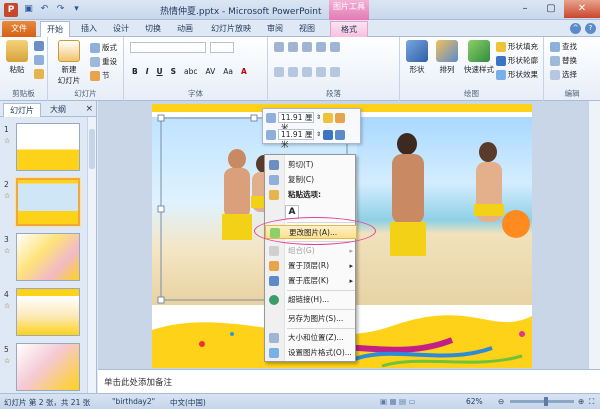  What do you see at coordinates (590, 28) in the screenshot?
I see `help-icon: ?` at bounding box center [590, 28].